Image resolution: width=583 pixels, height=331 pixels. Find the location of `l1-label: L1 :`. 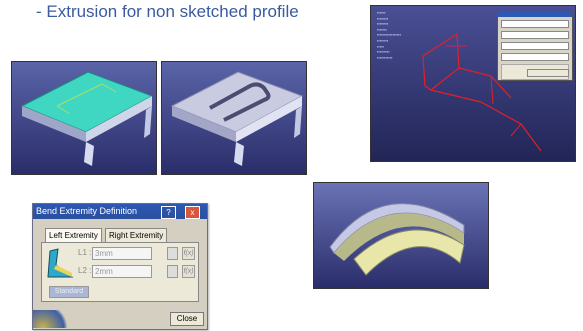

l1-label: L1 : is located at coordinates (85, 252).